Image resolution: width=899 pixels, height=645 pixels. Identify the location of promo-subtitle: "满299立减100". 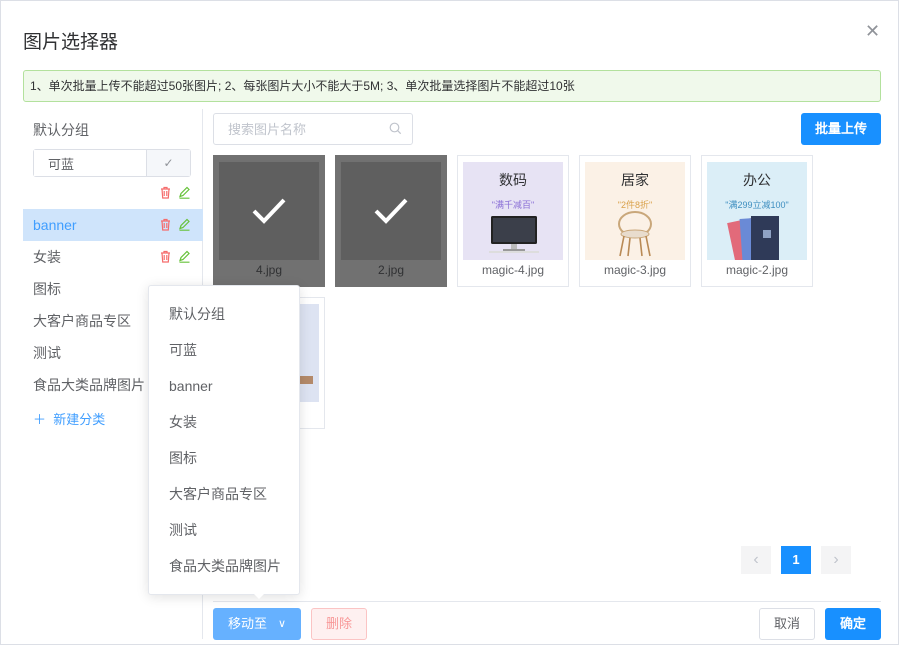
(757, 205).